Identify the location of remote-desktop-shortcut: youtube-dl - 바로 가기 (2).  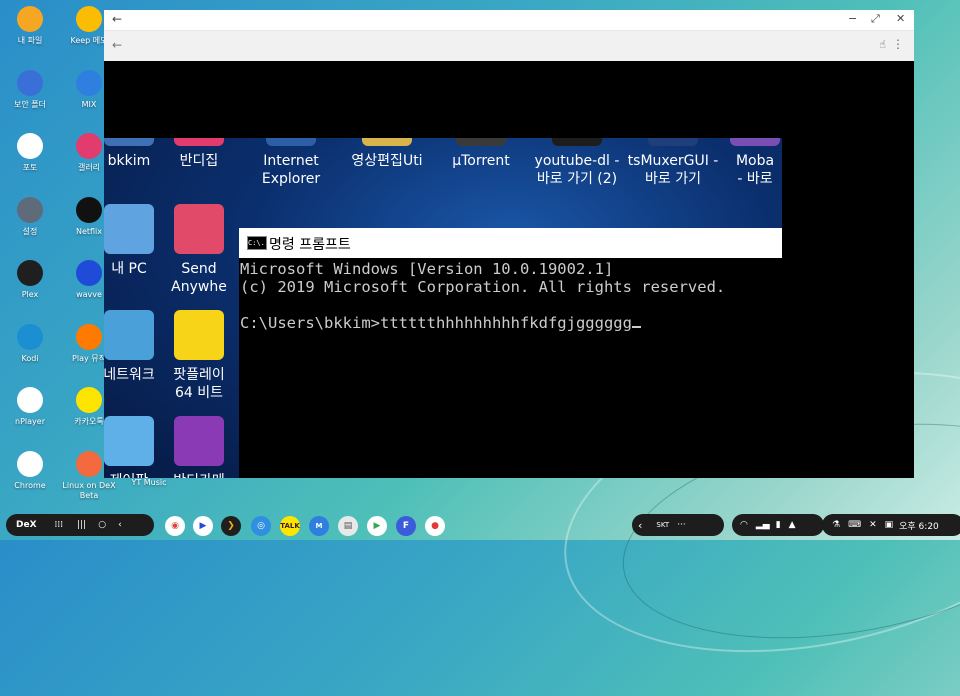
(577, 163).